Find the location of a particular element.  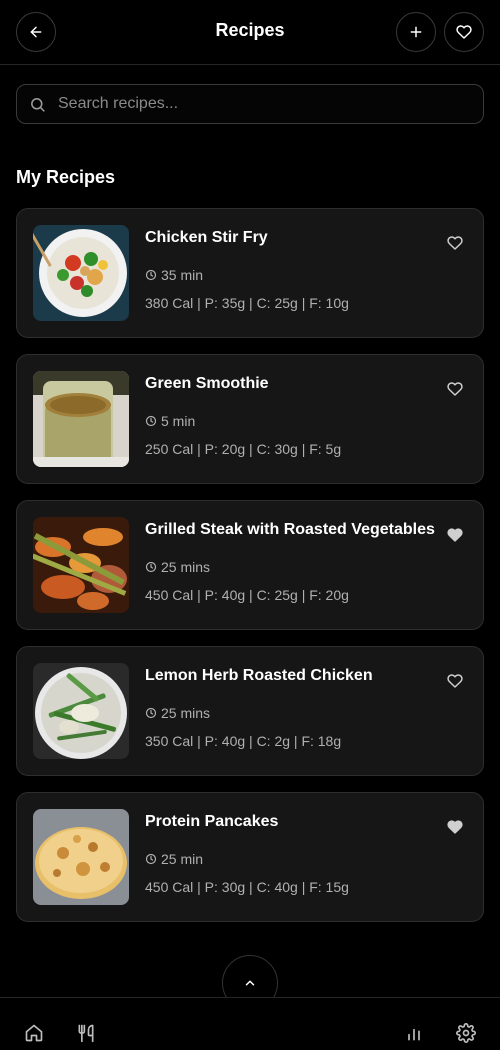

favorites-button is located at coordinates (464, 32).